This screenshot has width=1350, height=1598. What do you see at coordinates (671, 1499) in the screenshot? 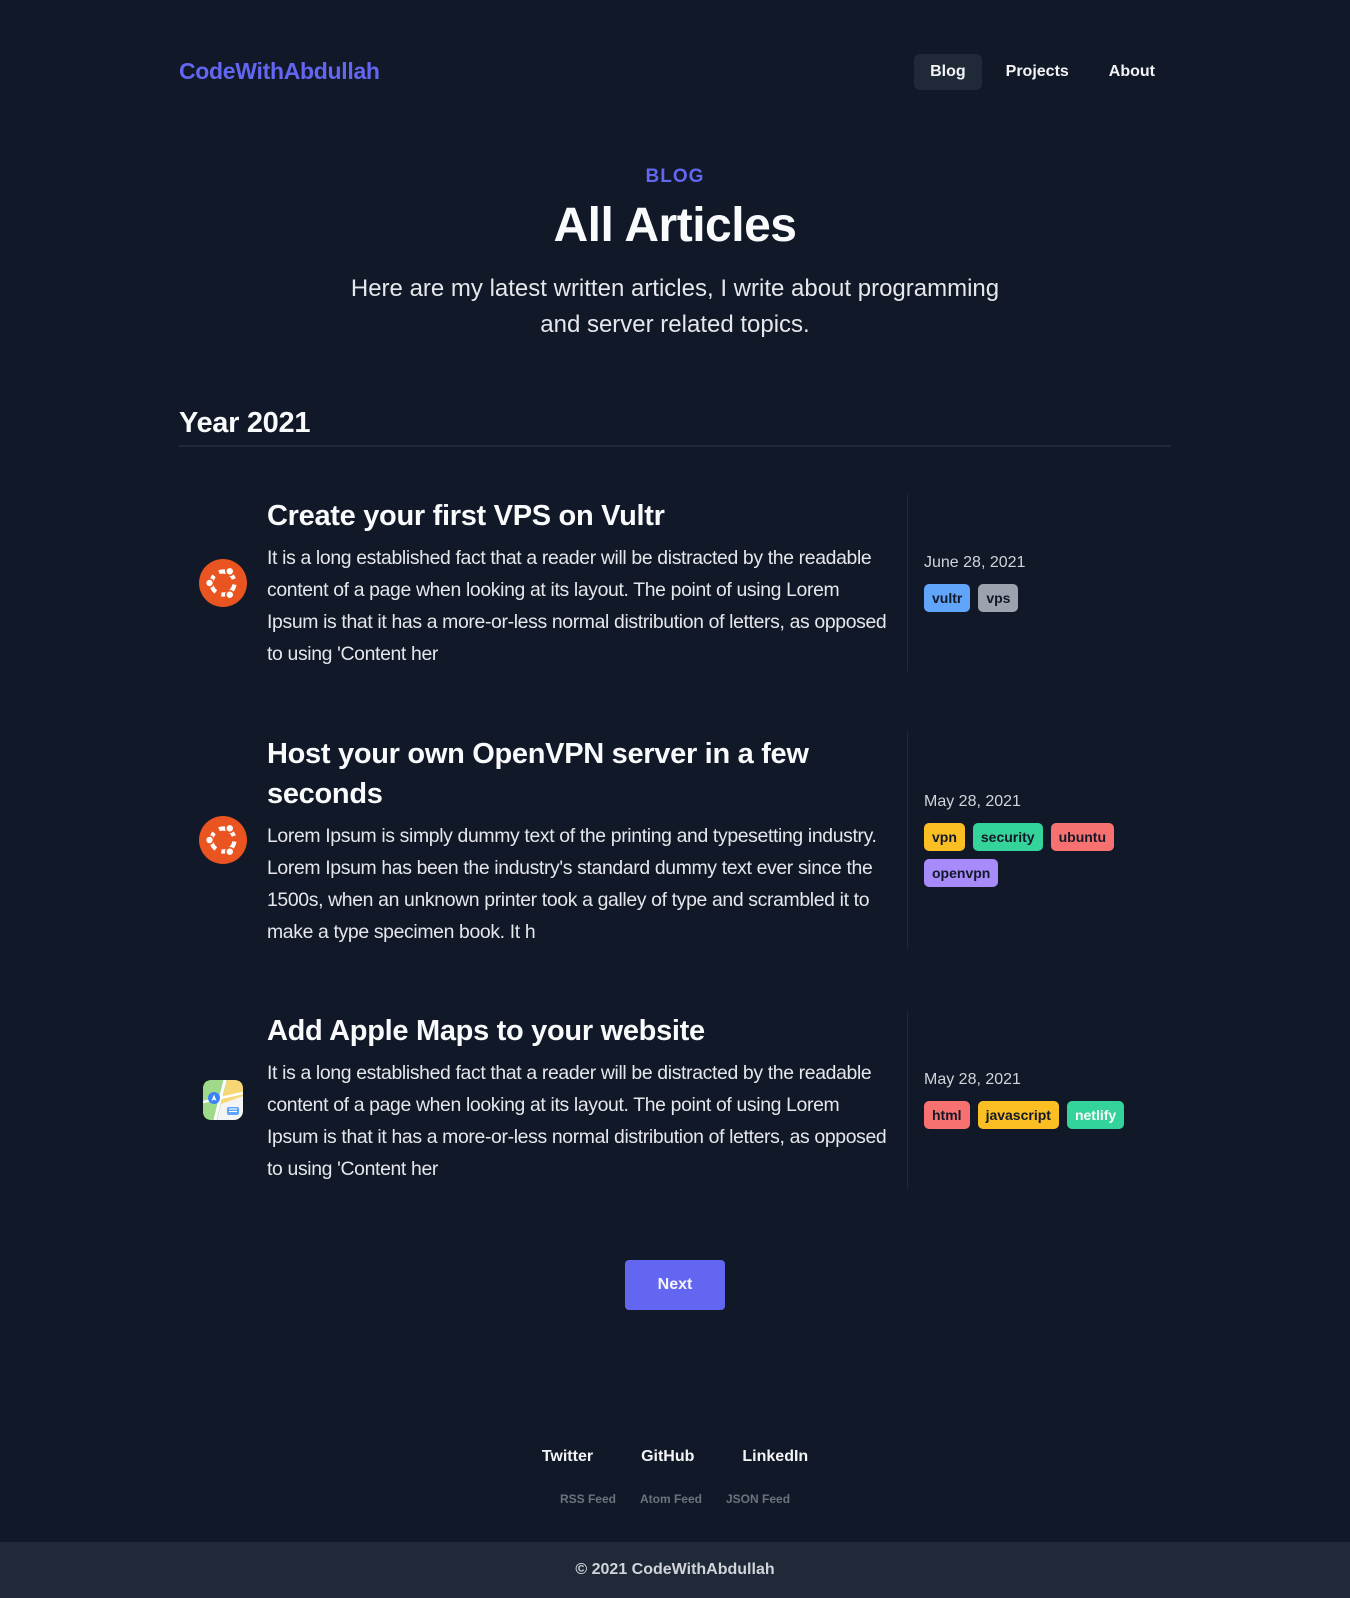
I see `atom-feed-link: Atom Feed` at bounding box center [671, 1499].